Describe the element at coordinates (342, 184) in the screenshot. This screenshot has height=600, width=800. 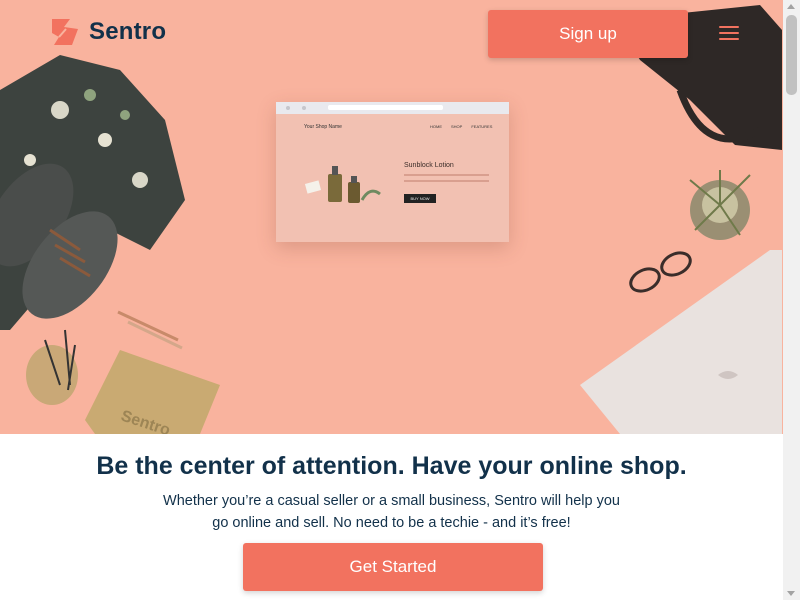
I see `product-bottles-icon` at that location.